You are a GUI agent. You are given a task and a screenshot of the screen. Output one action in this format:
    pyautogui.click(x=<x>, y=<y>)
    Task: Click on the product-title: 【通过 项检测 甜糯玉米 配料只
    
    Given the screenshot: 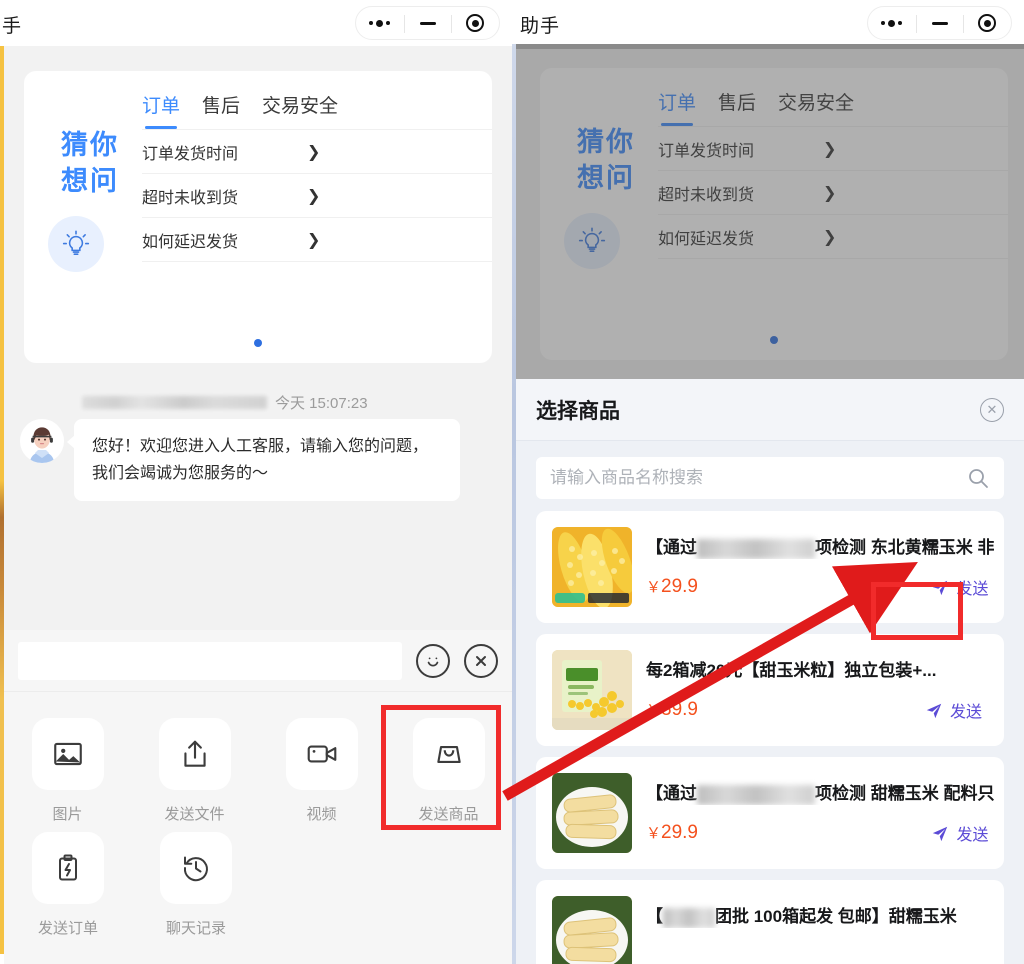 What is the action you would take?
    pyautogui.click(x=820, y=792)
    